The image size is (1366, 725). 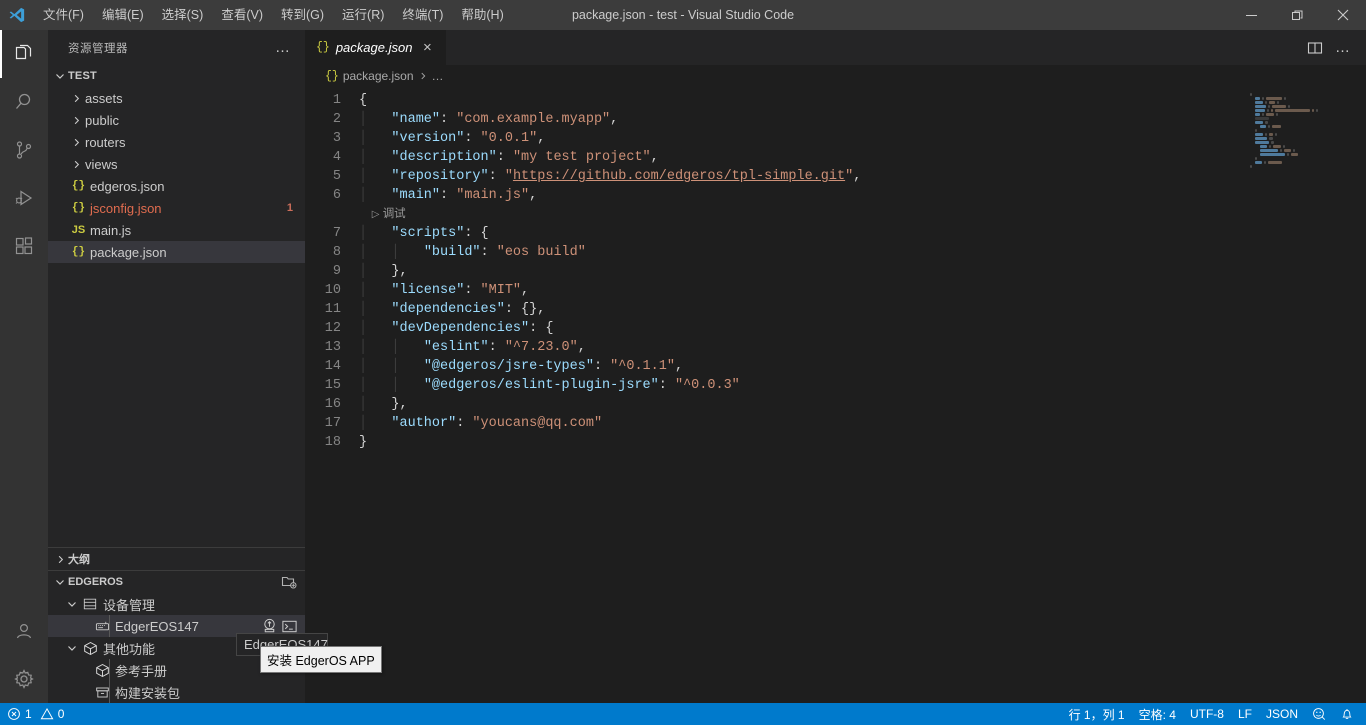 I want to click on edgeros-label: EDGEROS, so click(x=96, y=582).